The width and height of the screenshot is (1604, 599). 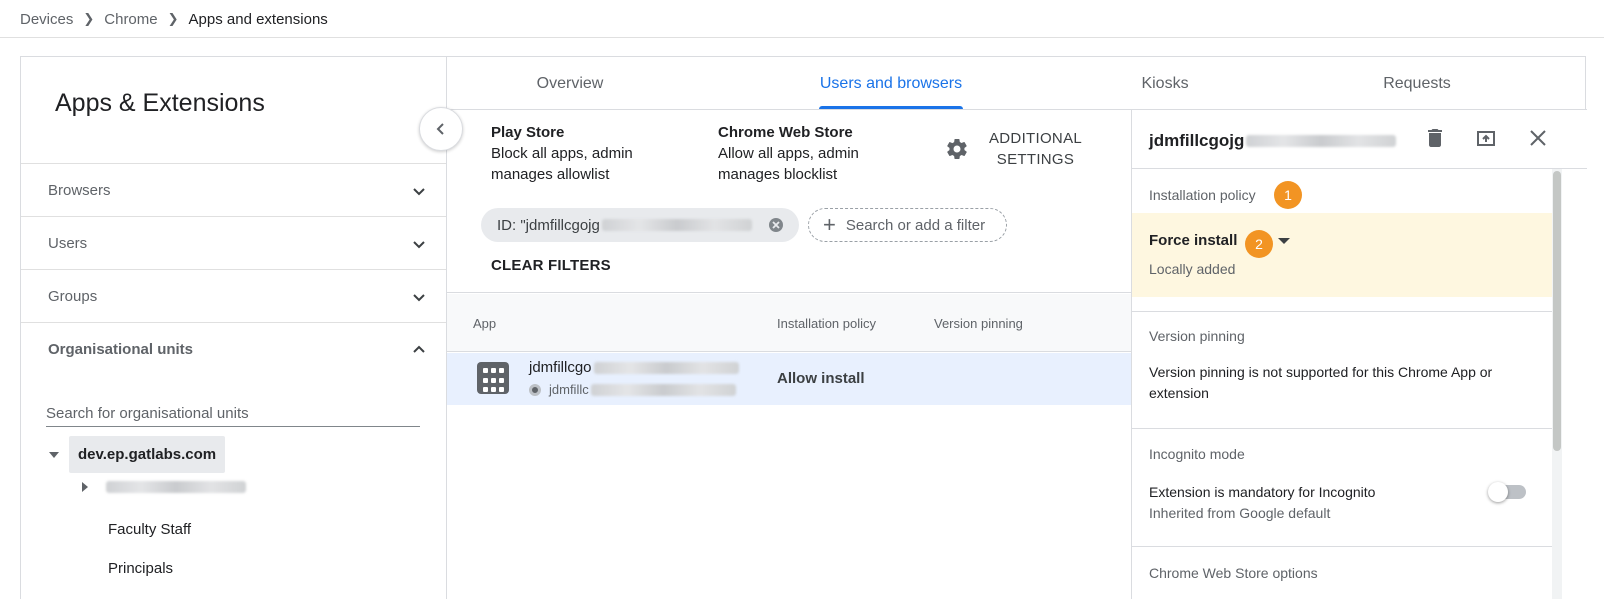 I want to click on table-row: jdmfillcgo jdmfillc Allow install, so click(x=789, y=379).